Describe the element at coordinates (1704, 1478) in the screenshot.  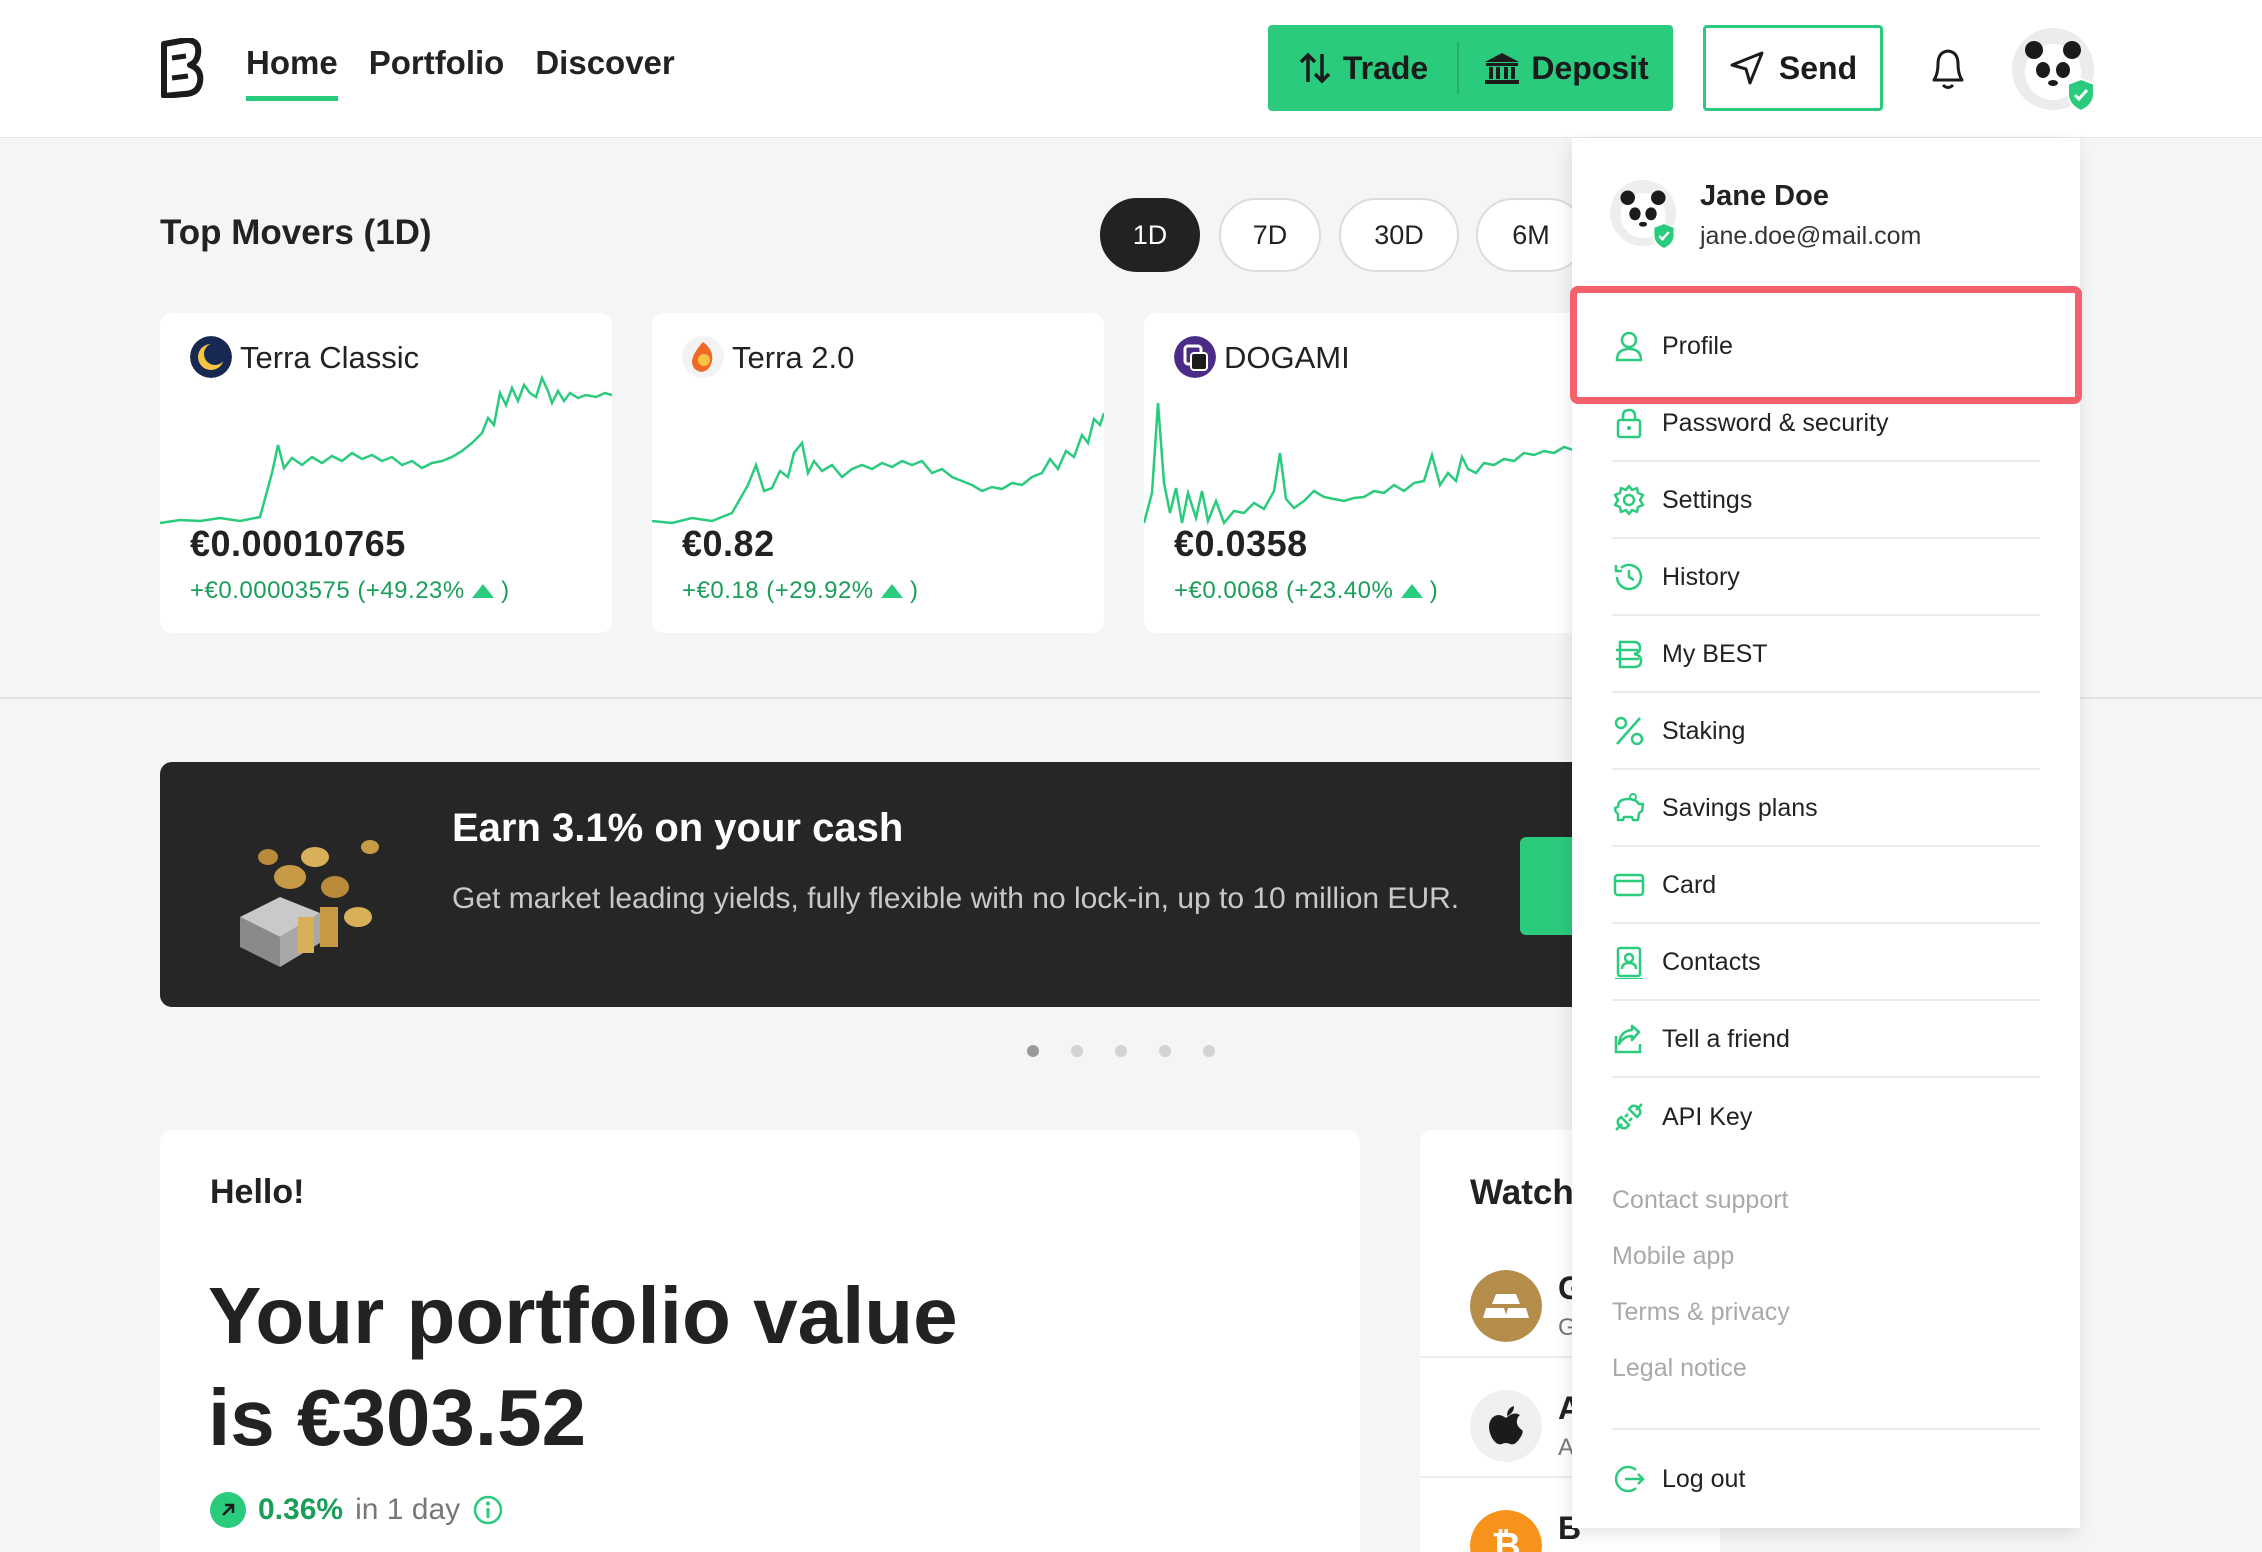
I see `menu-label: Log out` at that location.